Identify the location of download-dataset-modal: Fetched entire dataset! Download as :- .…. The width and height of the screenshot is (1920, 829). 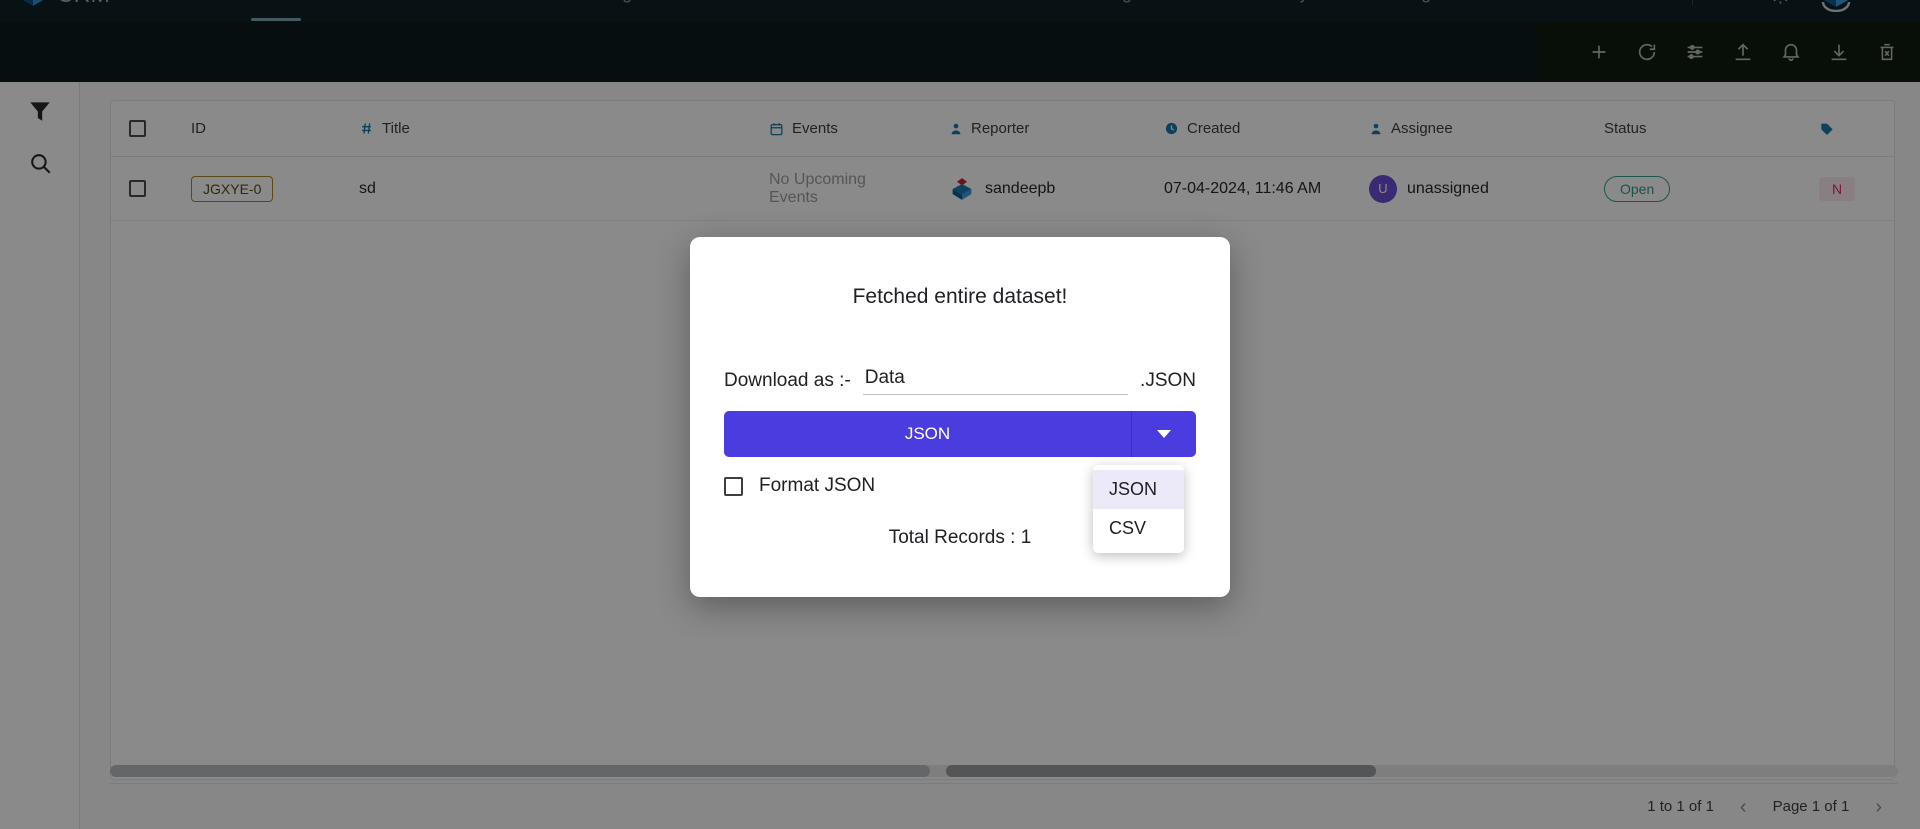
(960, 417).